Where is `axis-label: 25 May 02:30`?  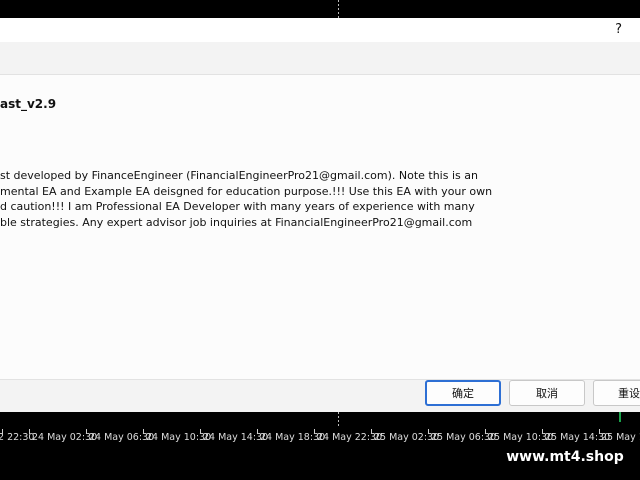 axis-label: 25 May 02:30 is located at coordinates (407, 437).